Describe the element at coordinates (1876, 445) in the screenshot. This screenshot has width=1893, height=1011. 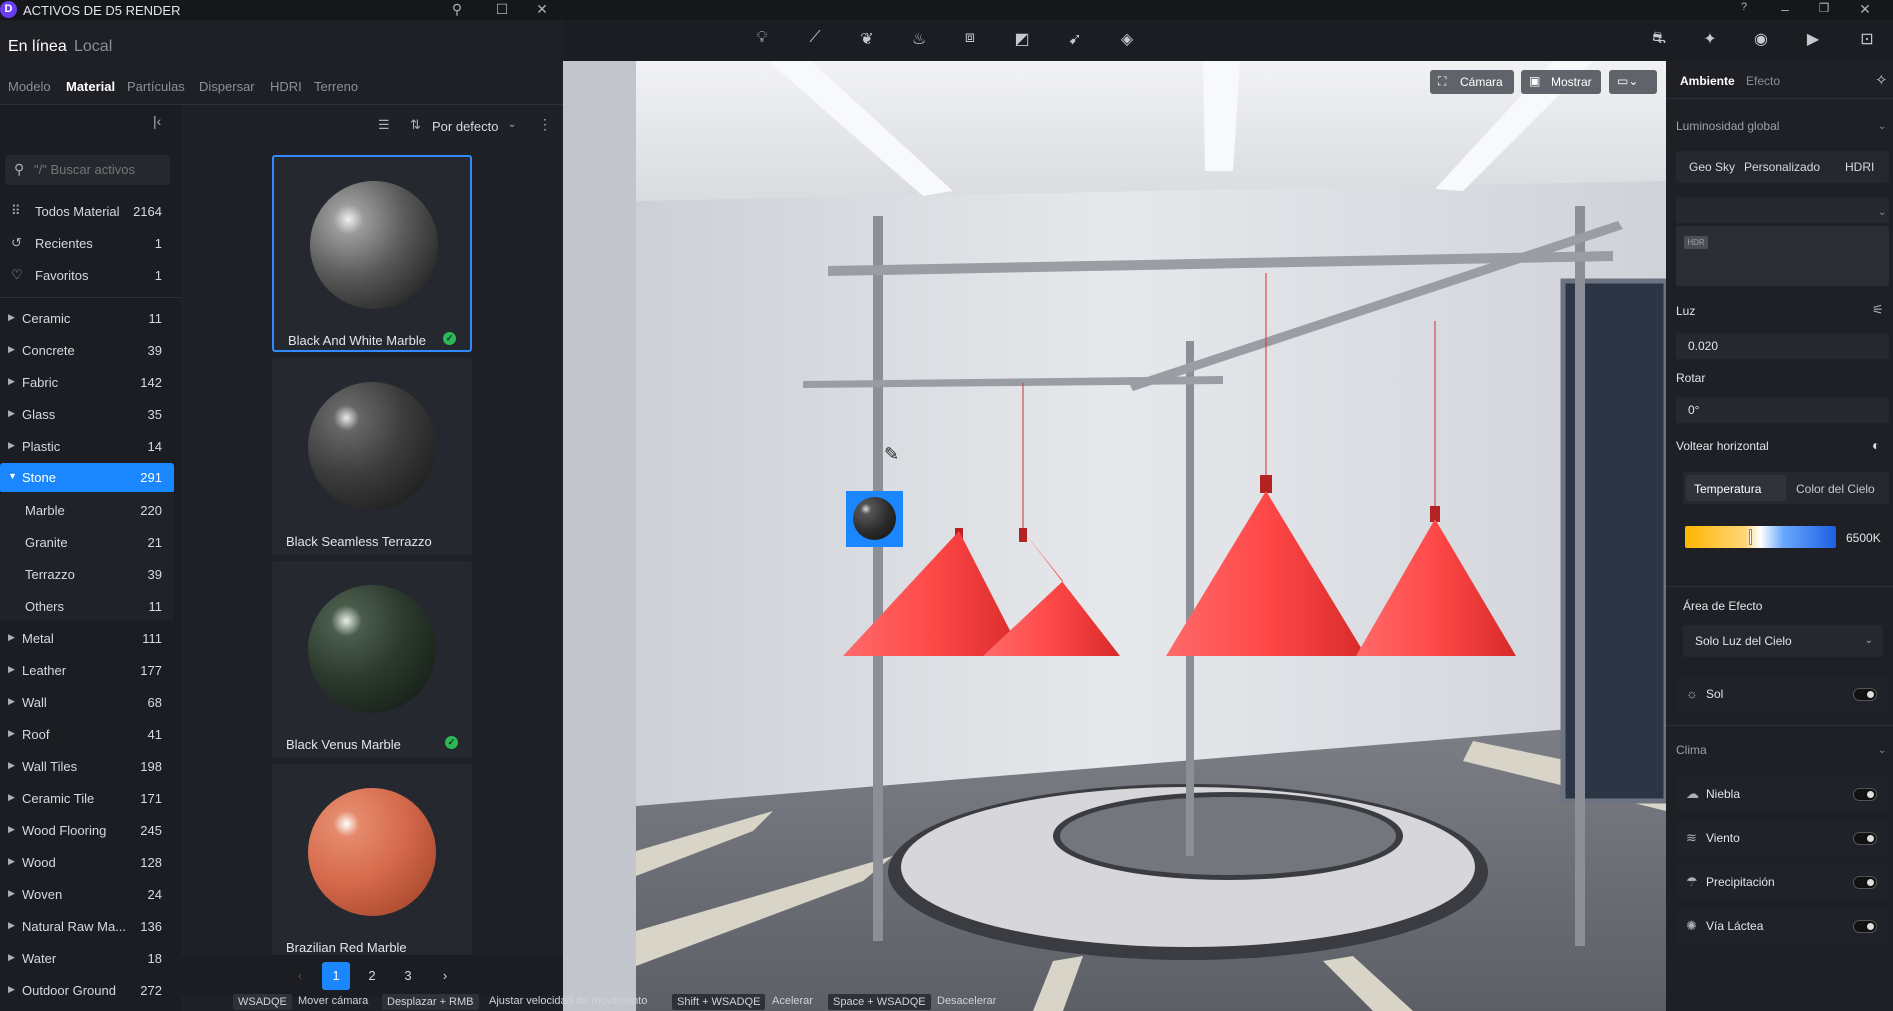
I see `contrast-toggle-icon: ◐` at that location.